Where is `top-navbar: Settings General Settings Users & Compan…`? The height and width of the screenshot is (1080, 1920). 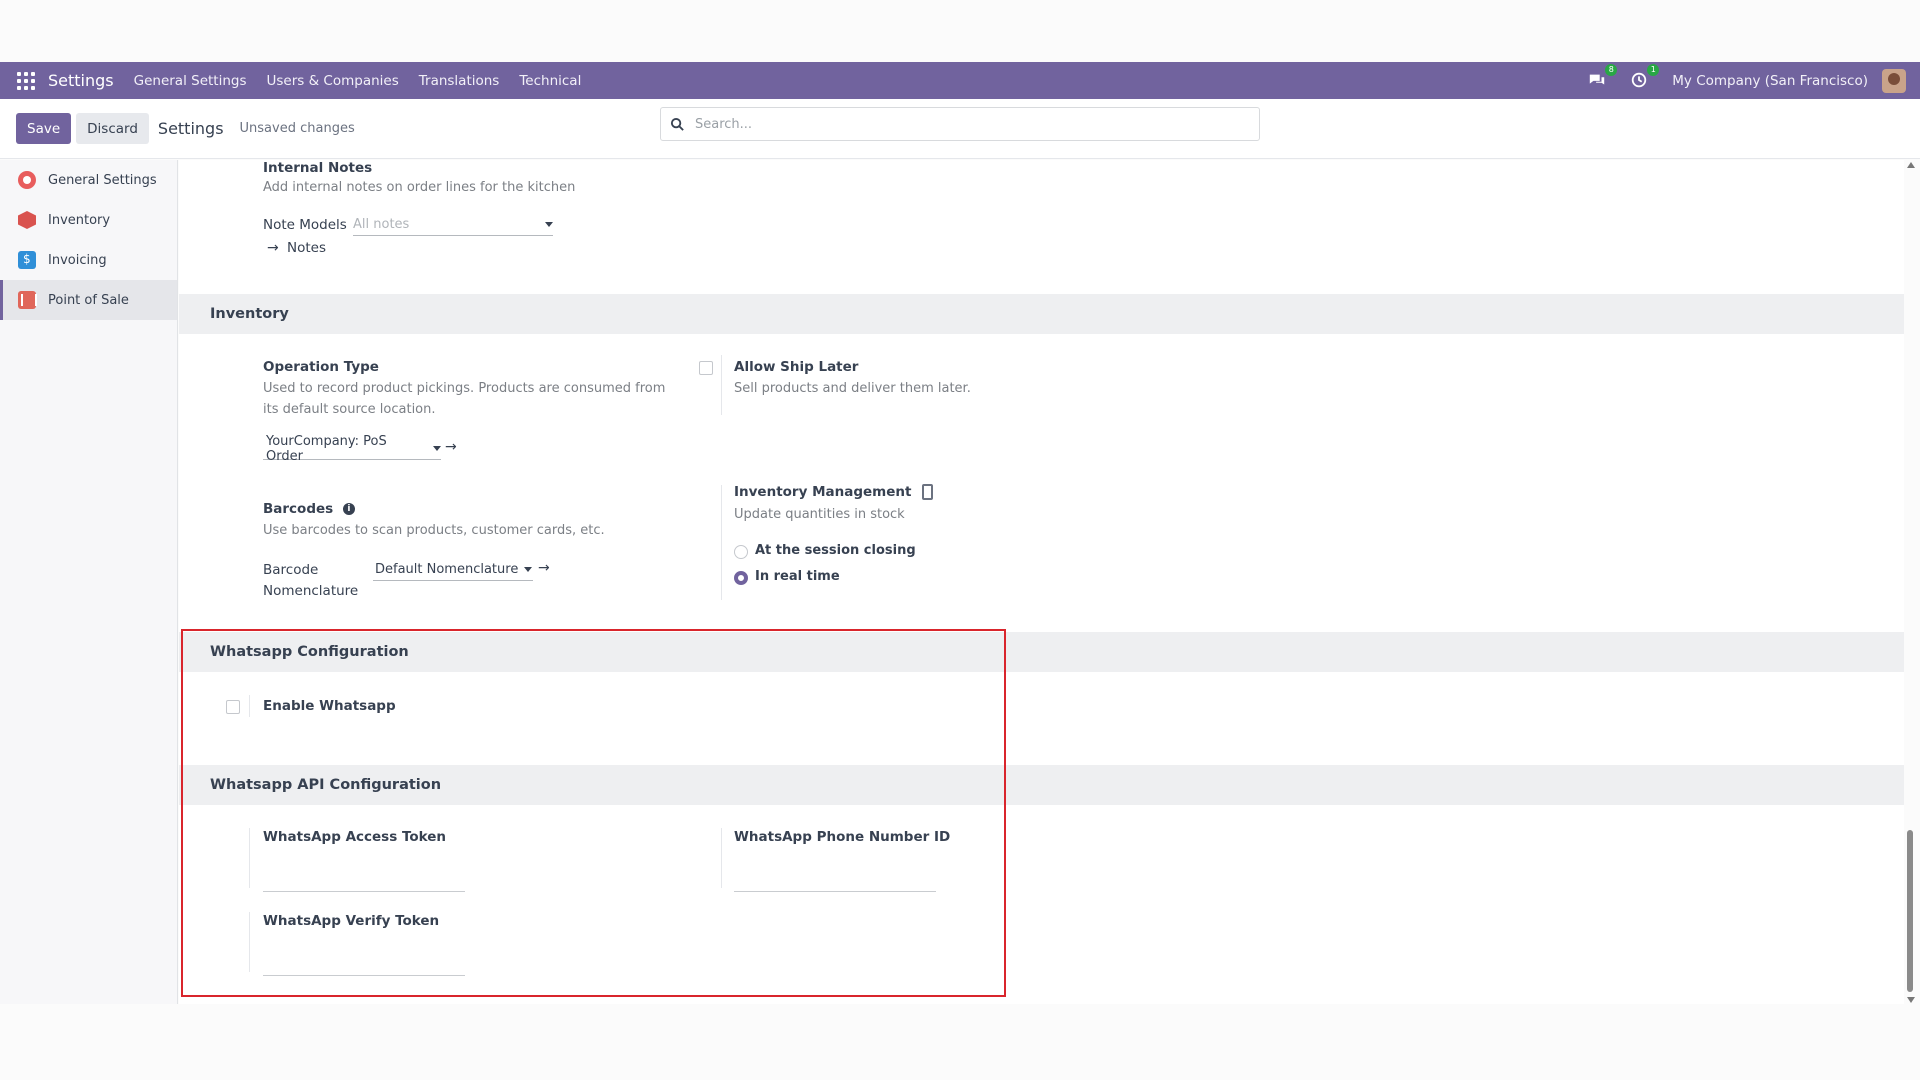 top-navbar: Settings General Settings Users & Compan… is located at coordinates (960, 80).